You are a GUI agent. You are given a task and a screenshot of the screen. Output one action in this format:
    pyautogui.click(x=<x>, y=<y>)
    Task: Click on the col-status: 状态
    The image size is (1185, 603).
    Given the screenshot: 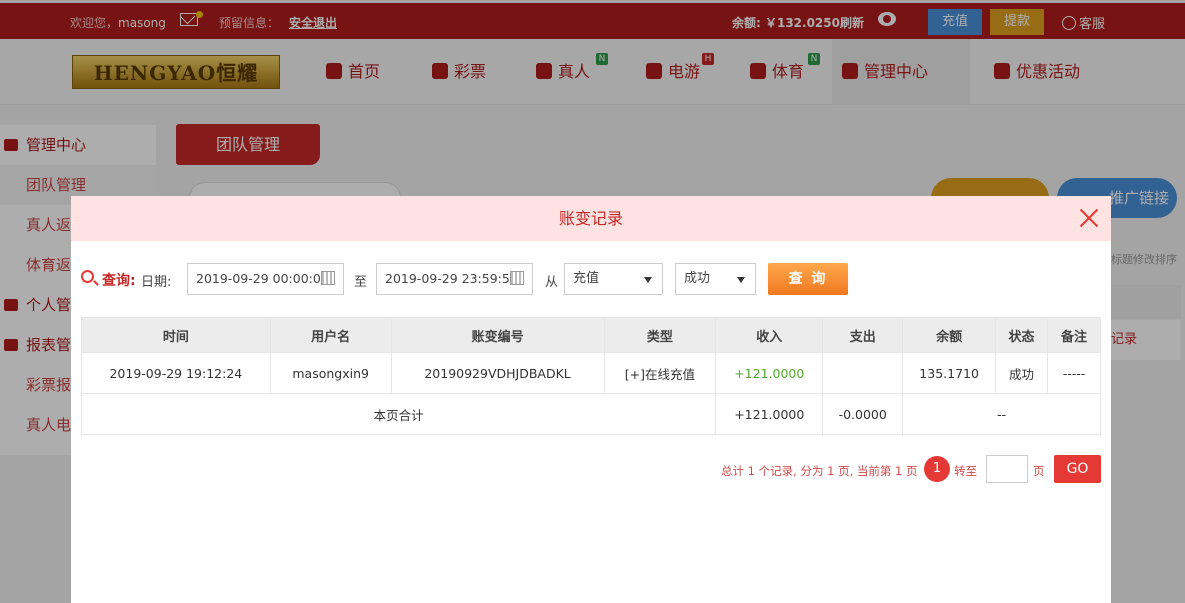 What is the action you would take?
    pyautogui.click(x=1022, y=335)
    